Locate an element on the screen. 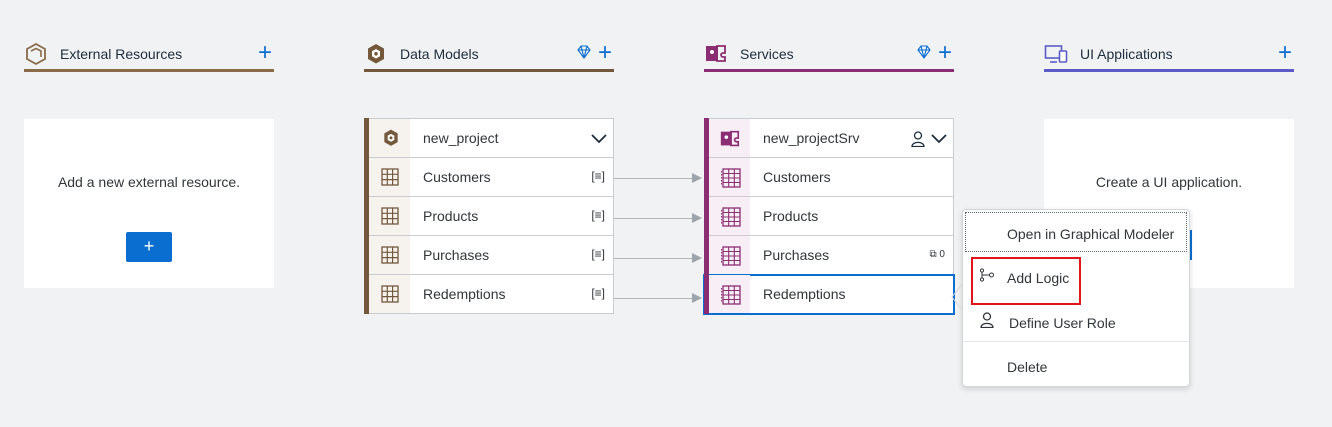 This screenshot has height=427, width=1332. menu-item-label: Add Logic is located at coordinates (1038, 278).